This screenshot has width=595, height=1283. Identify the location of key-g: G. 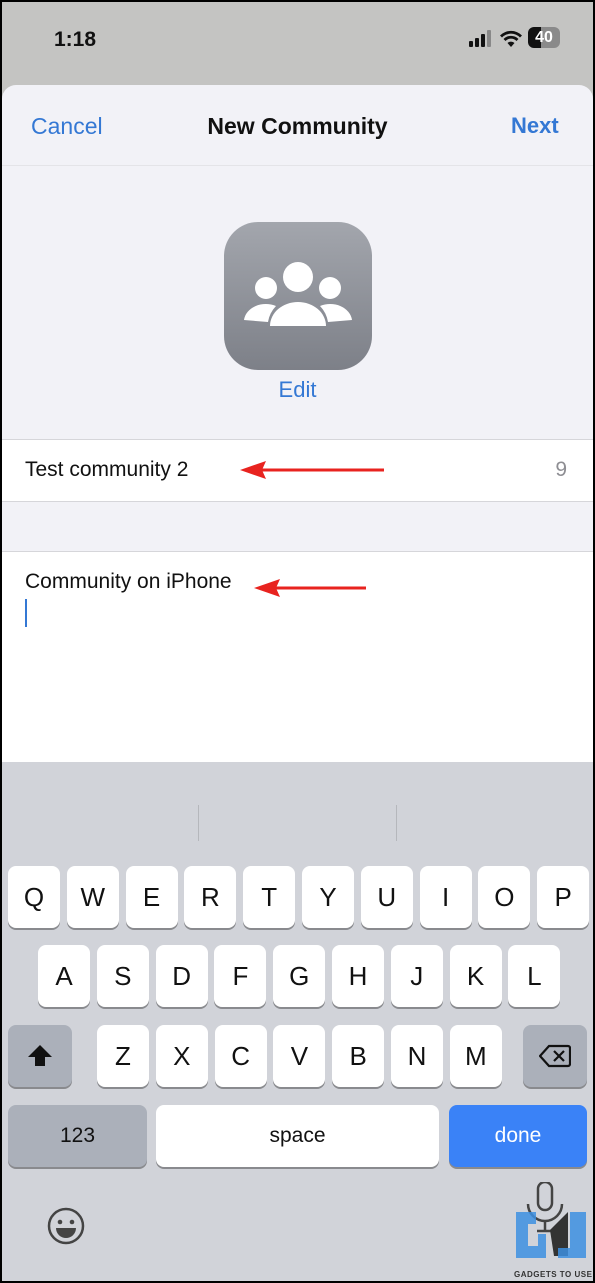
(299, 976).